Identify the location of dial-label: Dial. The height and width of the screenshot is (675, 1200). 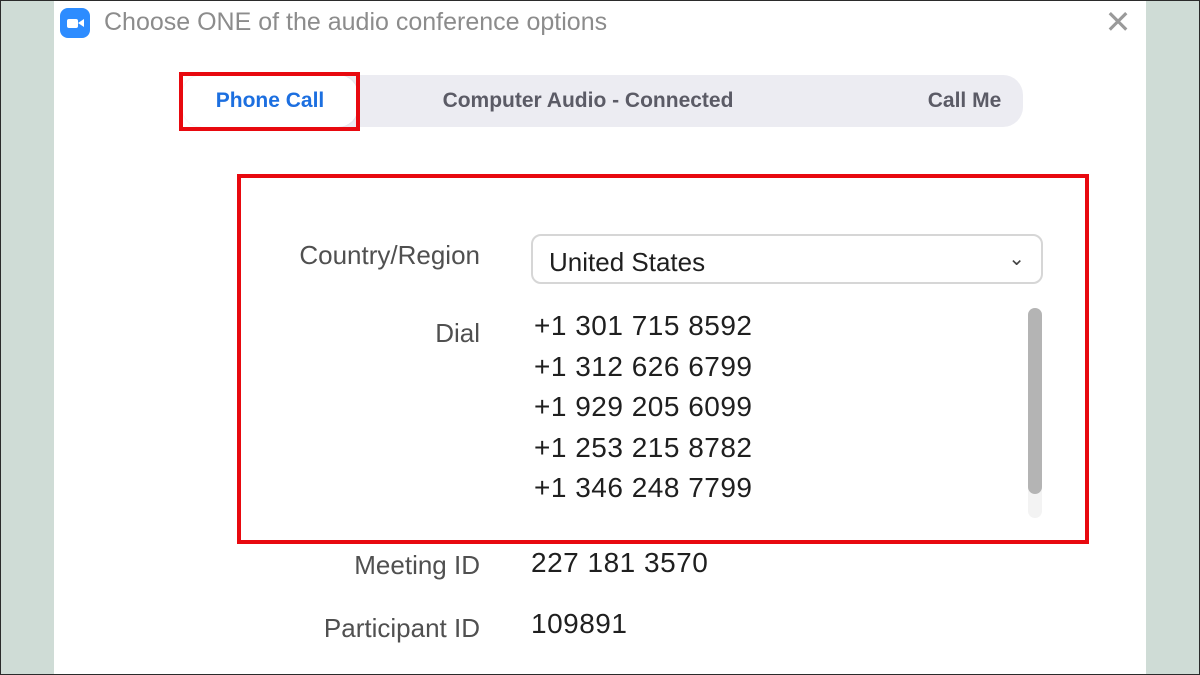
(457, 333).